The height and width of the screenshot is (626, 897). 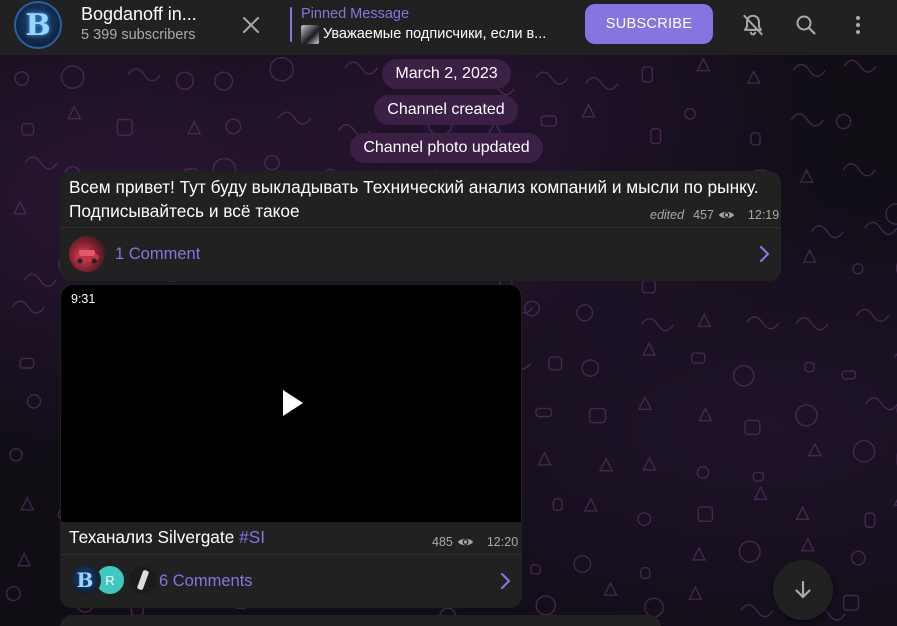 I want to click on close-icon, so click(x=251, y=25).